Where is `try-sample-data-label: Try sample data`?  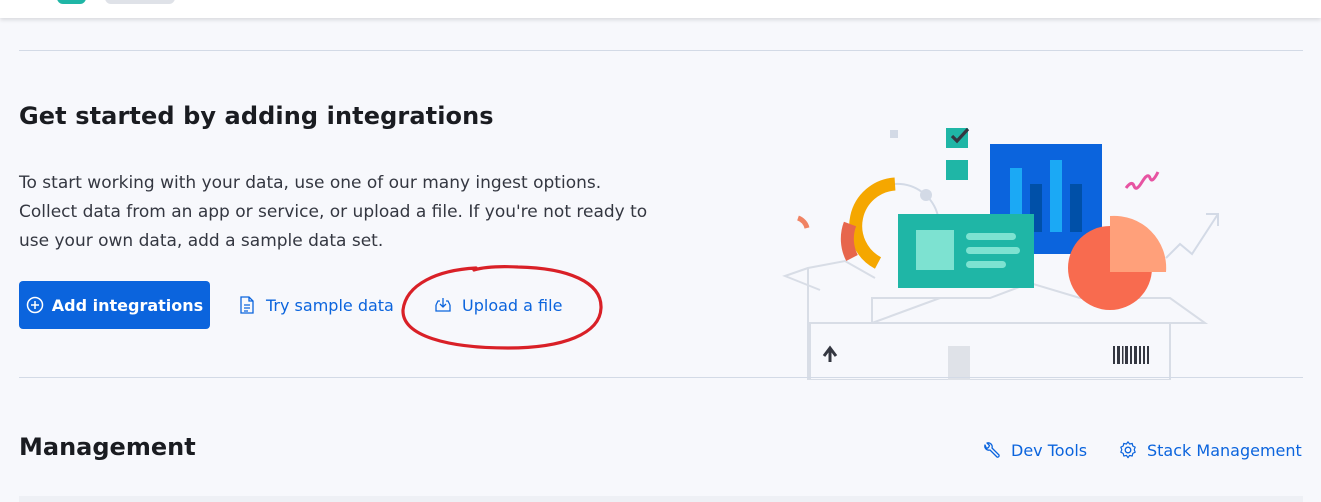 try-sample-data-label: Try sample data is located at coordinates (330, 305).